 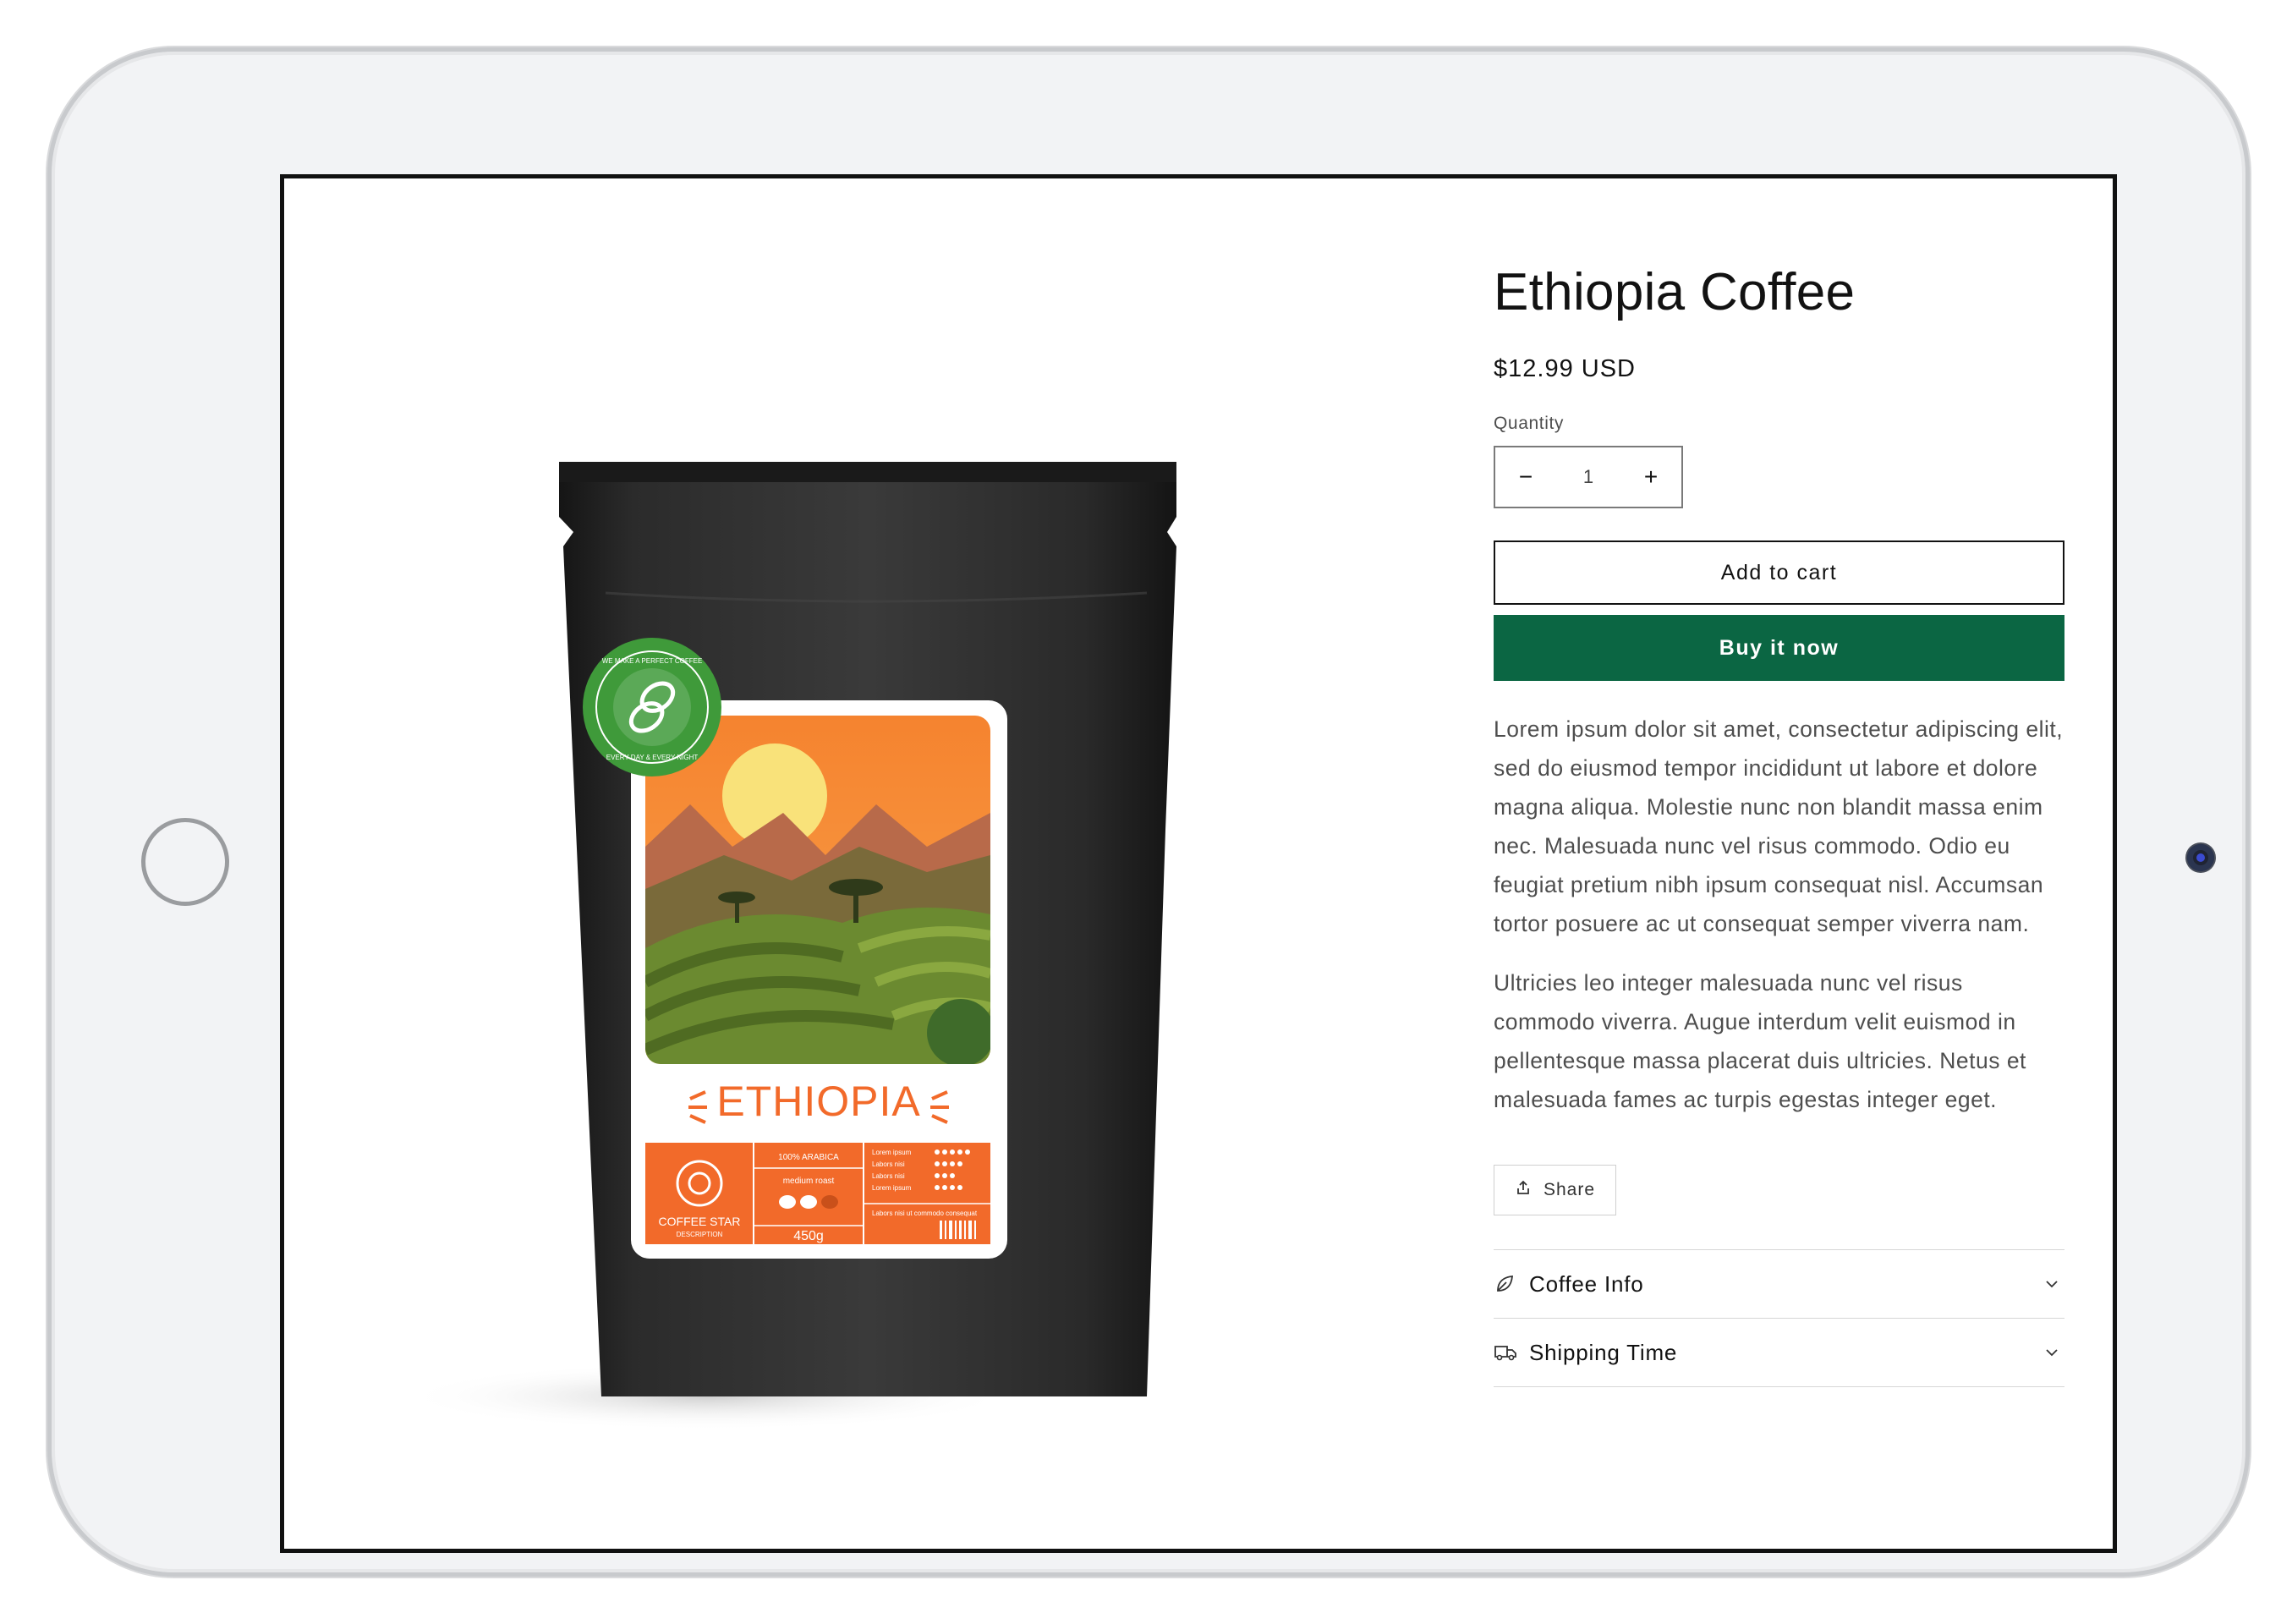 What do you see at coordinates (1511, 1352) in the screenshot?
I see `truck-icon` at bounding box center [1511, 1352].